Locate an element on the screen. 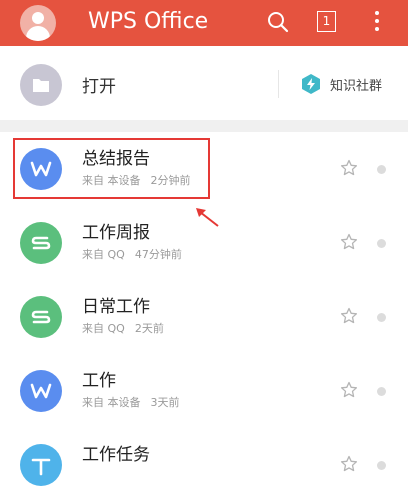 The image size is (408, 502). file-row: 总结报告 来自 本设备 2分钟前 is located at coordinates (204, 169).